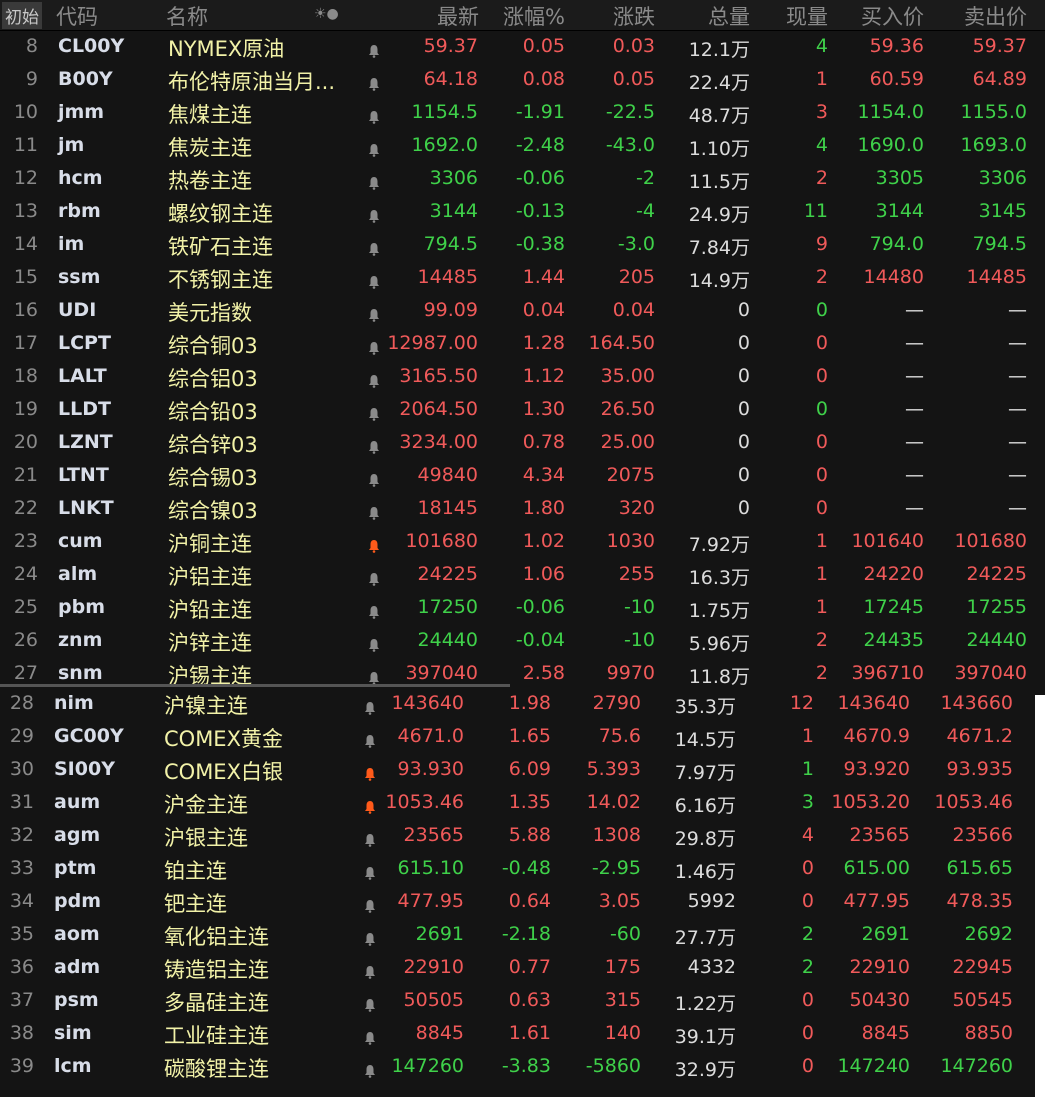 This screenshot has height=1097, width=1045. Describe the element at coordinates (622, 1033) in the screenshot. I see `change-amount: 140` at that location.